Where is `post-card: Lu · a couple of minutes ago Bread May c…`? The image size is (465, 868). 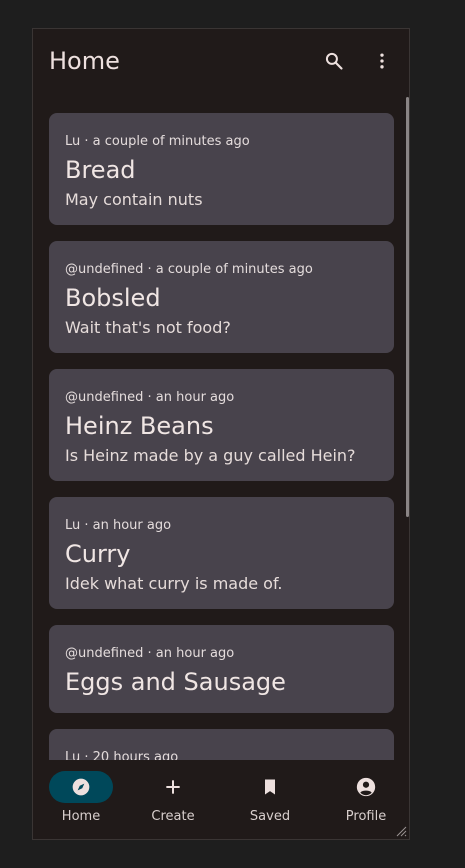 post-card: Lu · a couple of minutes ago Bread May c… is located at coordinates (221, 169).